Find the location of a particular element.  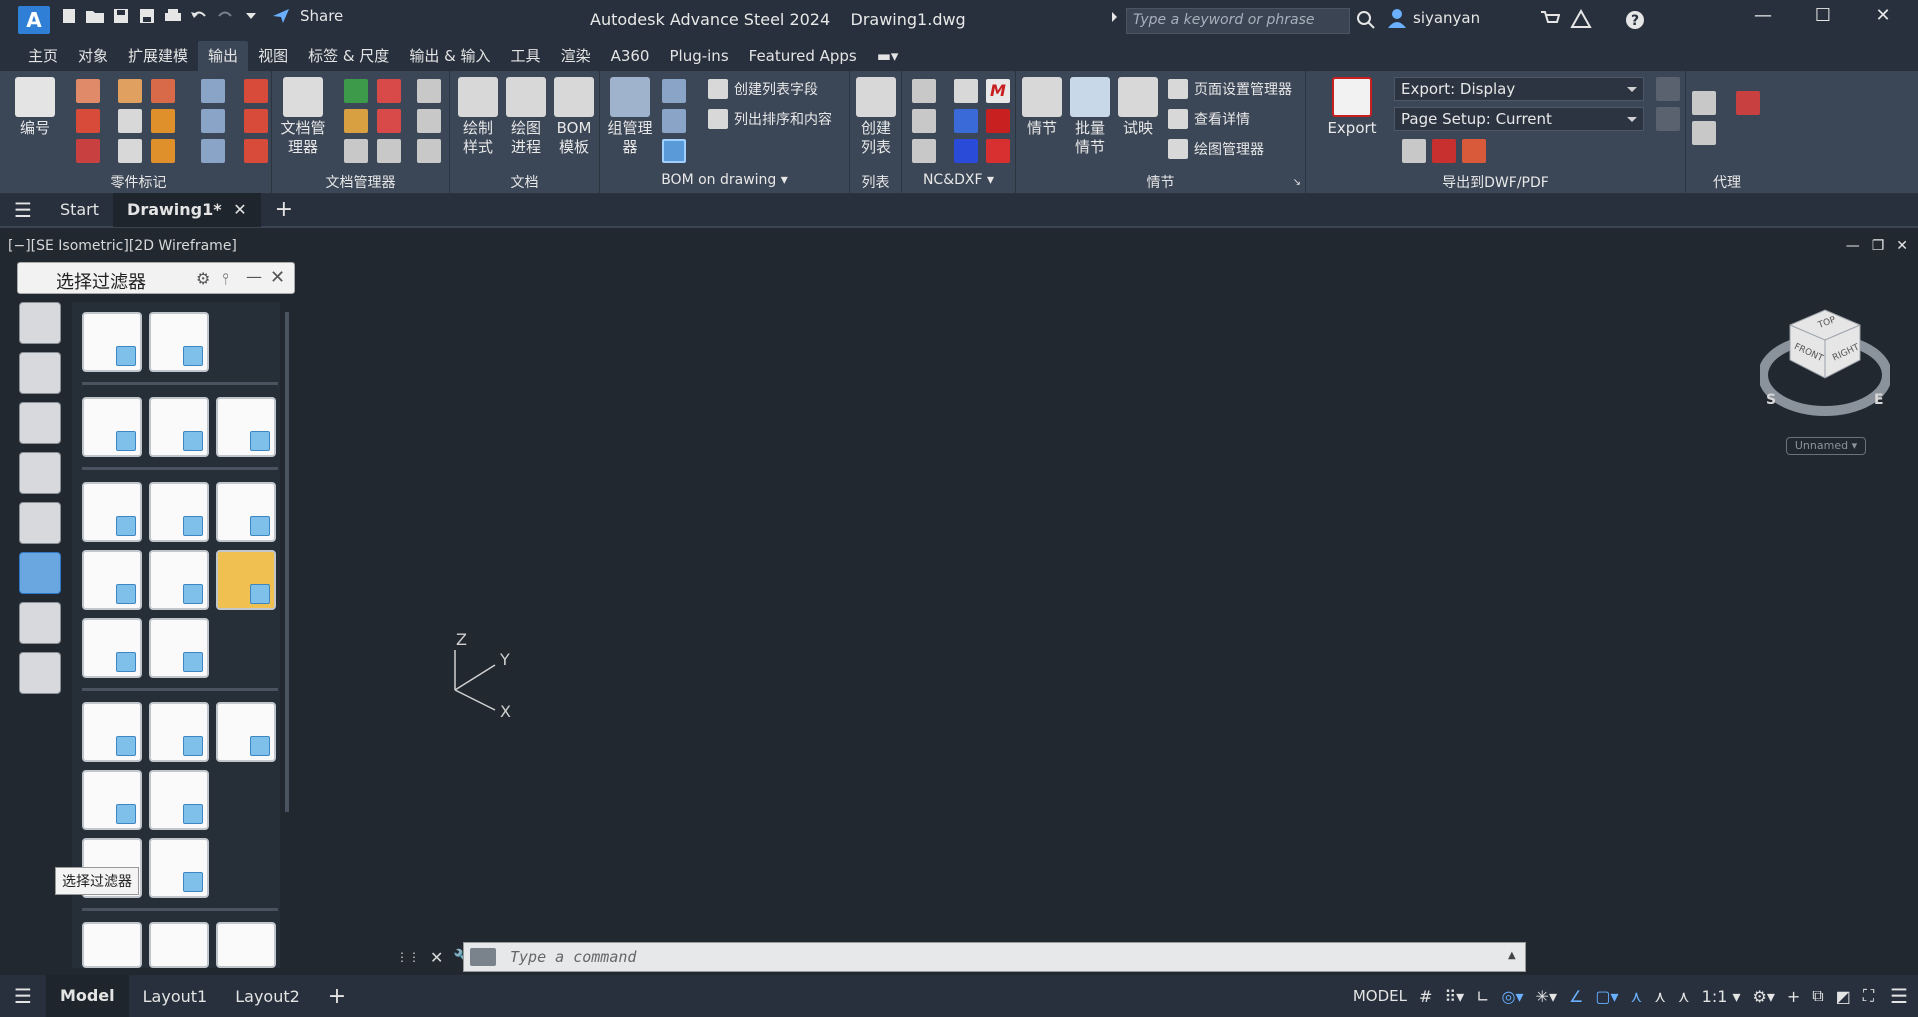

share-icon is located at coordinates (281, 16).